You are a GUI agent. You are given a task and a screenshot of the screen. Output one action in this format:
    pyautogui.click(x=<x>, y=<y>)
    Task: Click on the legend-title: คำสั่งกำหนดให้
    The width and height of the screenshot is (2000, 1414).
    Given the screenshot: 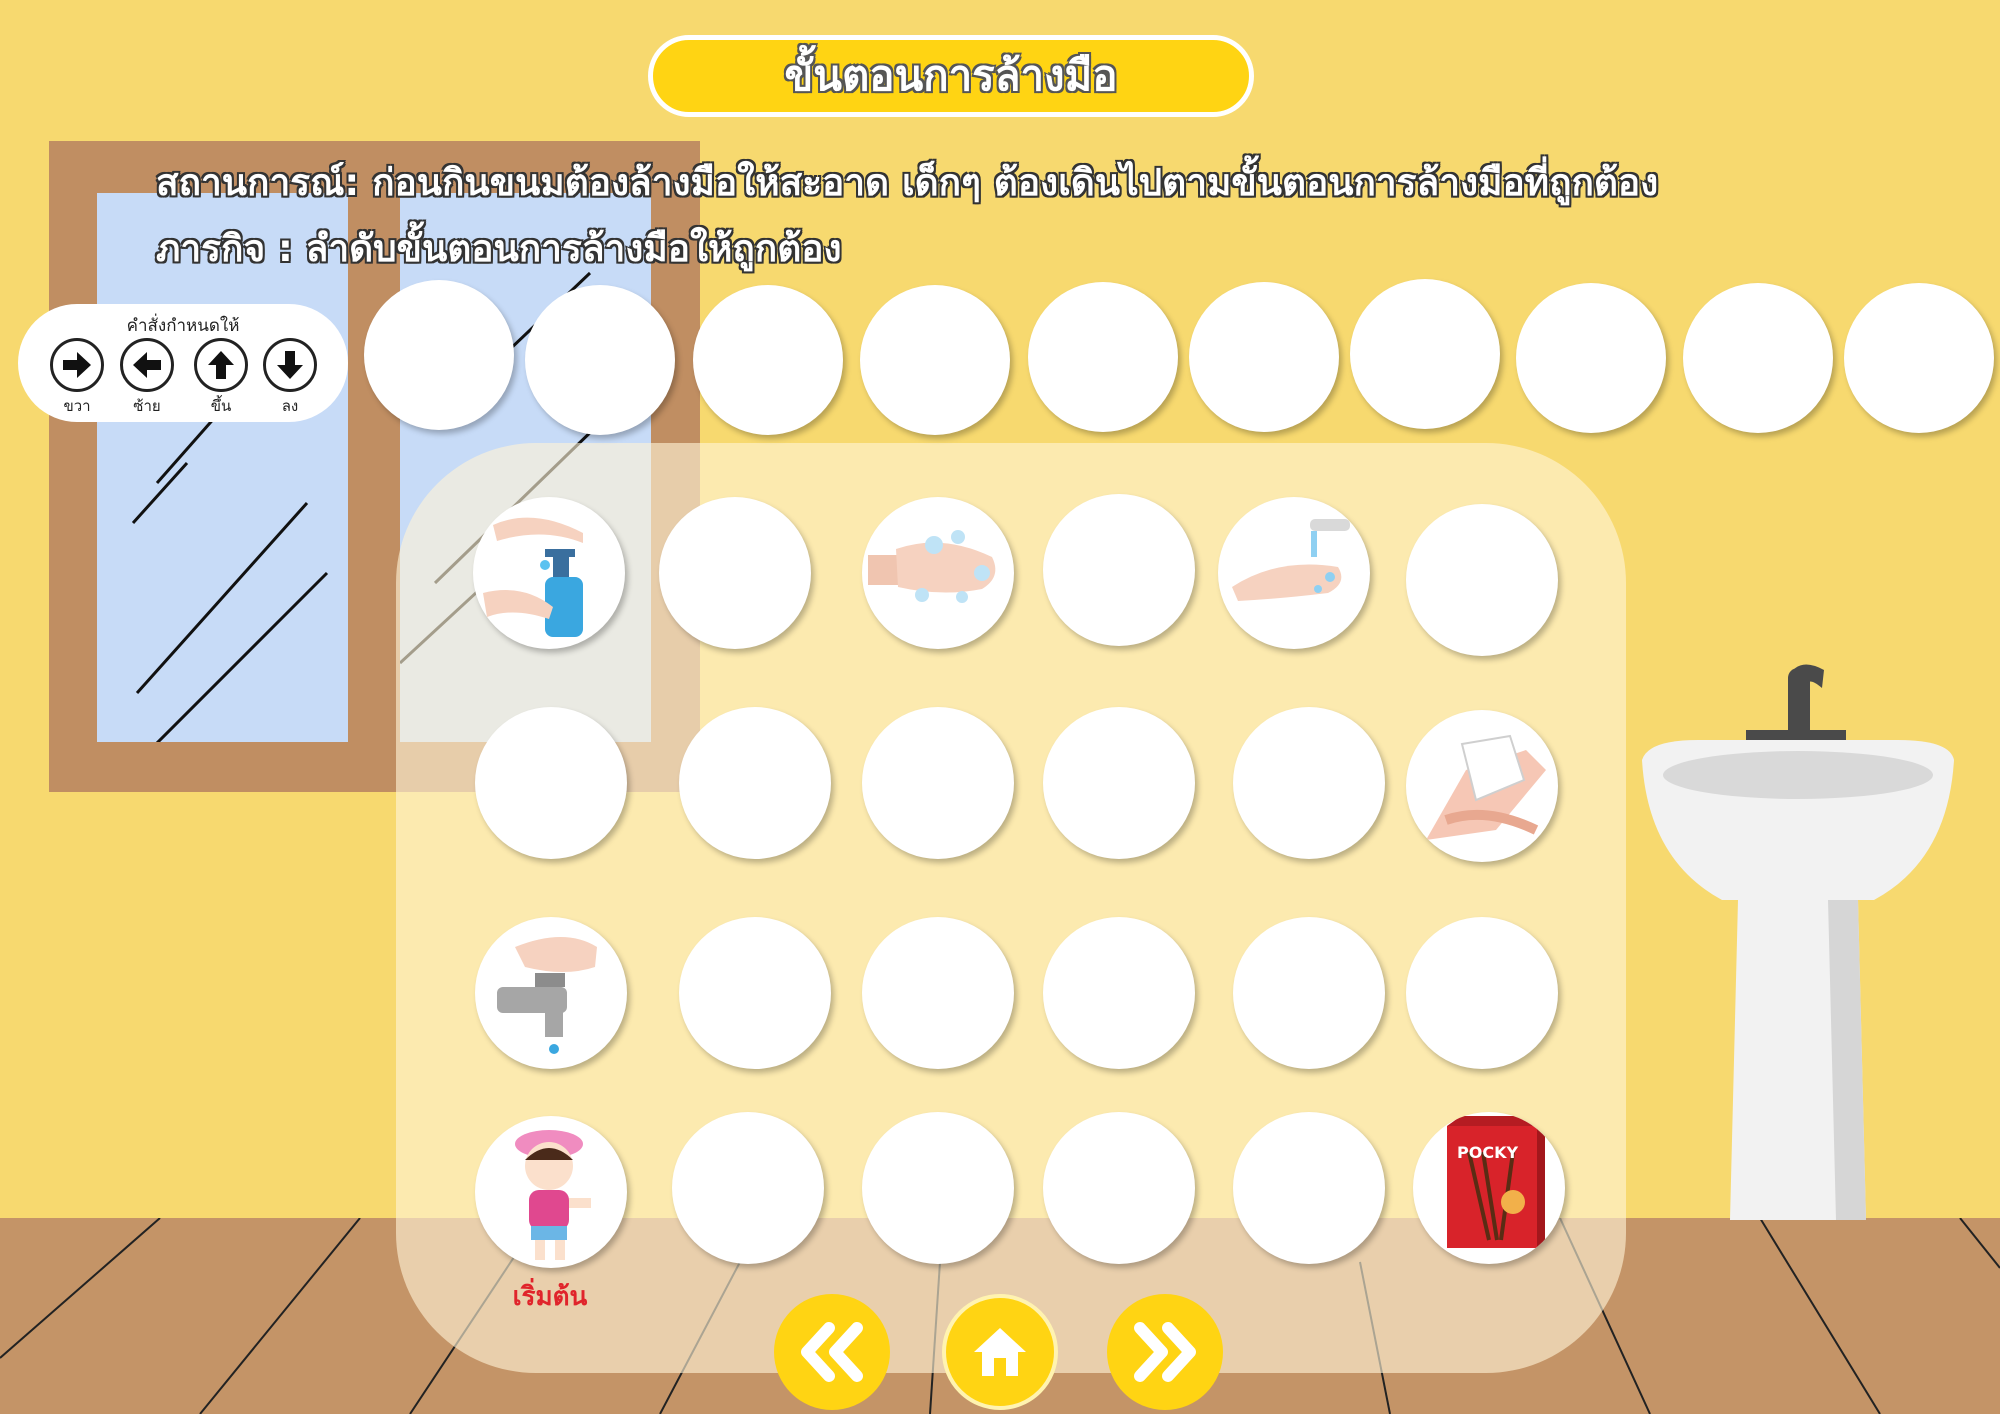 What is the action you would take?
    pyautogui.click(x=183, y=326)
    